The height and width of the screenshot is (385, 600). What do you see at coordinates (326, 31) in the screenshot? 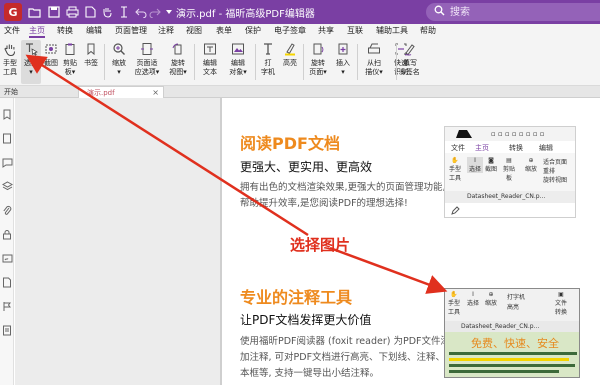
I see `menu-share: 共享` at bounding box center [326, 31].